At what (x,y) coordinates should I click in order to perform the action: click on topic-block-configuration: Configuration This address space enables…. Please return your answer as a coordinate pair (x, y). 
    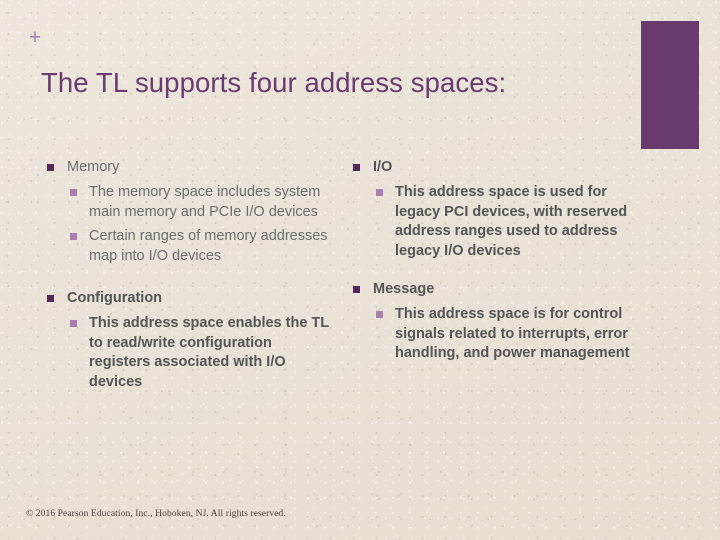
    Looking at the image, I should click on (189, 340).